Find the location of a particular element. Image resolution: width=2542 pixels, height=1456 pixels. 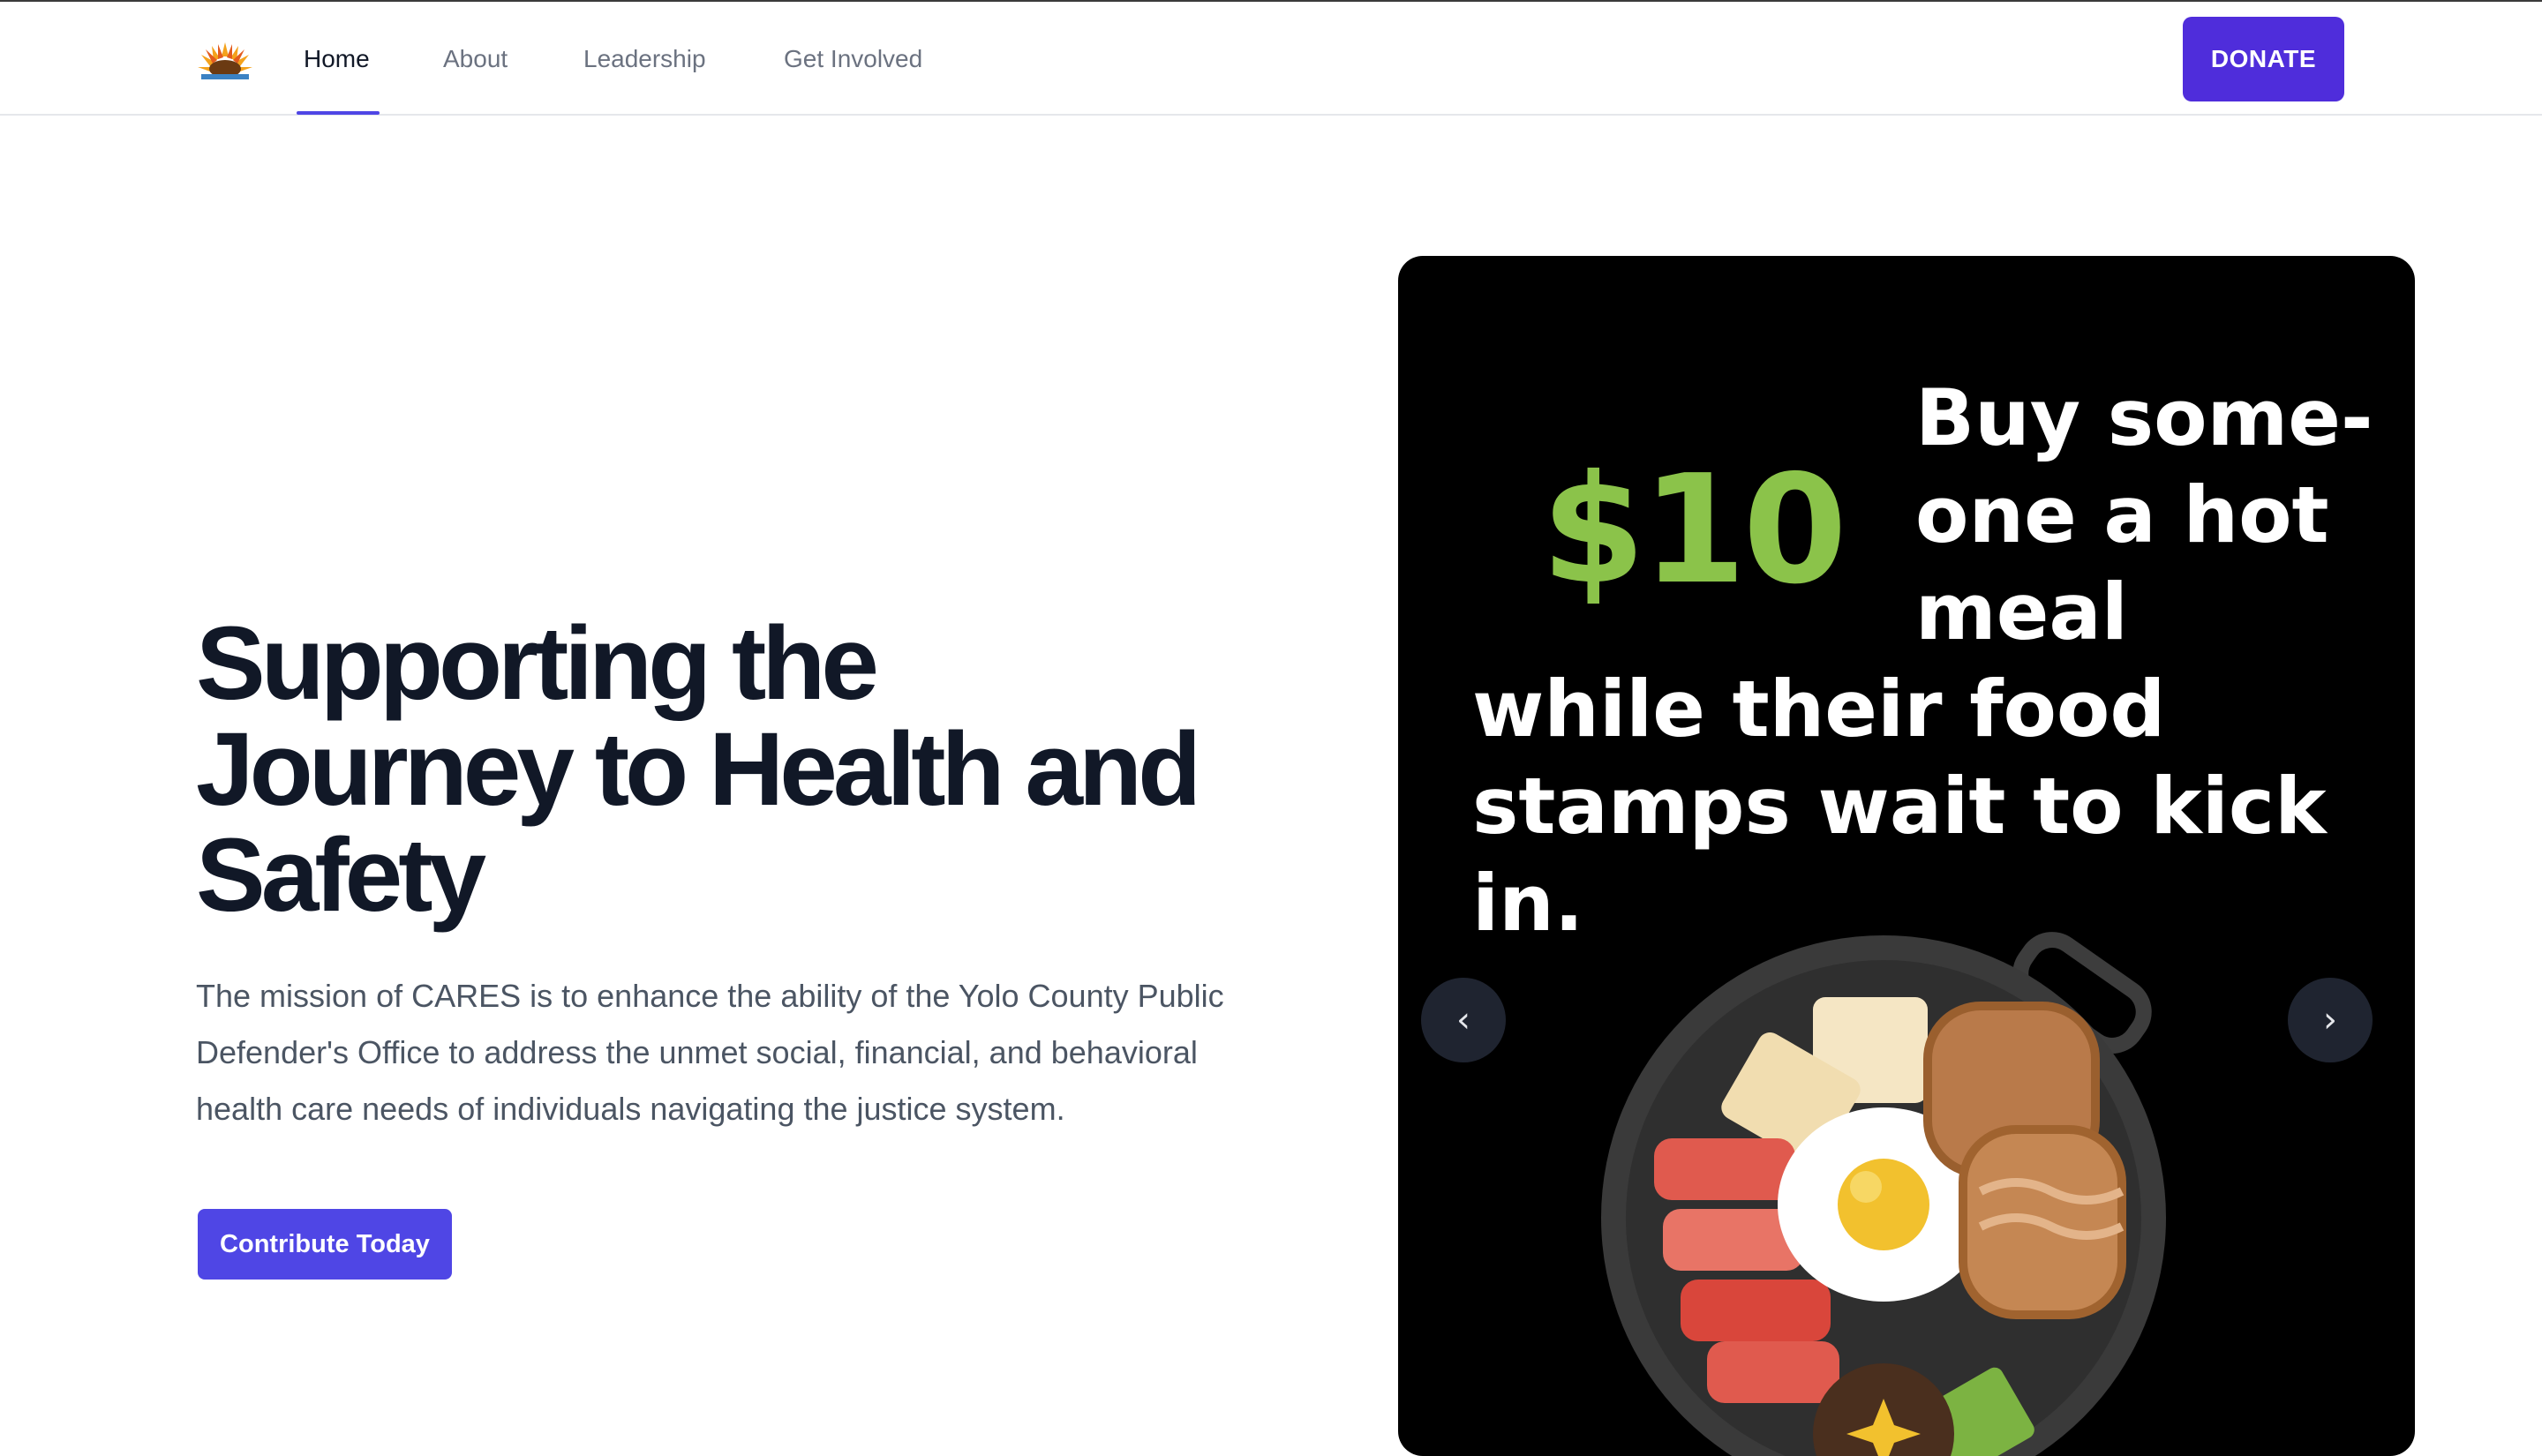

sunflower-logo is located at coordinates (225, 61).